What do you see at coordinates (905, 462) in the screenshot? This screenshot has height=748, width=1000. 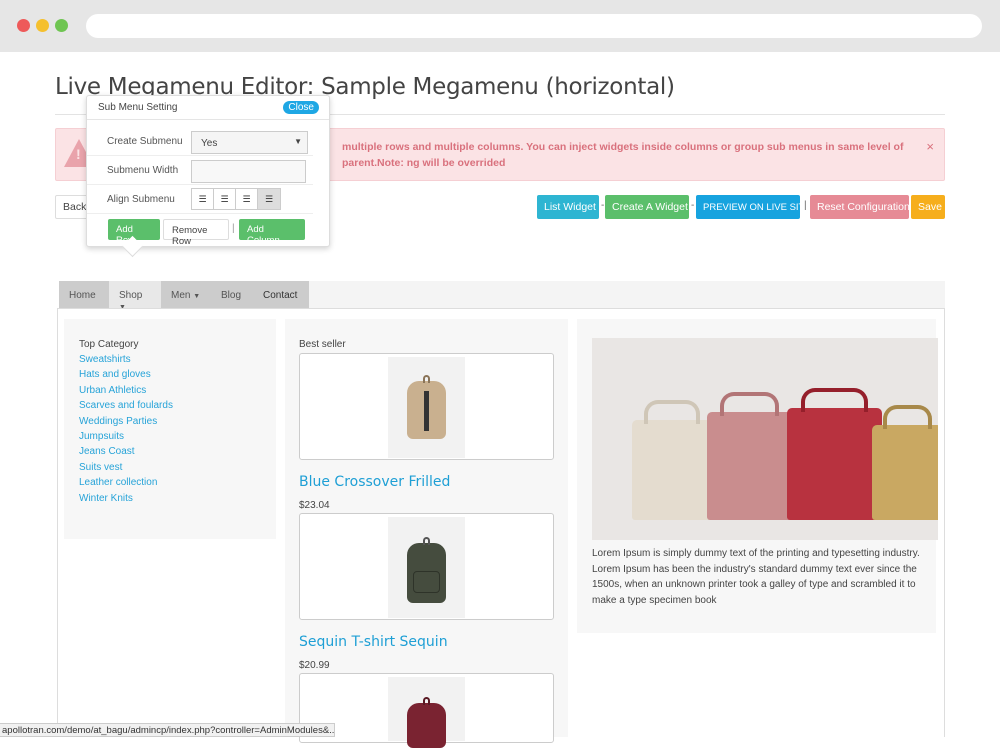 I see `handbag-gold` at bounding box center [905, 462].